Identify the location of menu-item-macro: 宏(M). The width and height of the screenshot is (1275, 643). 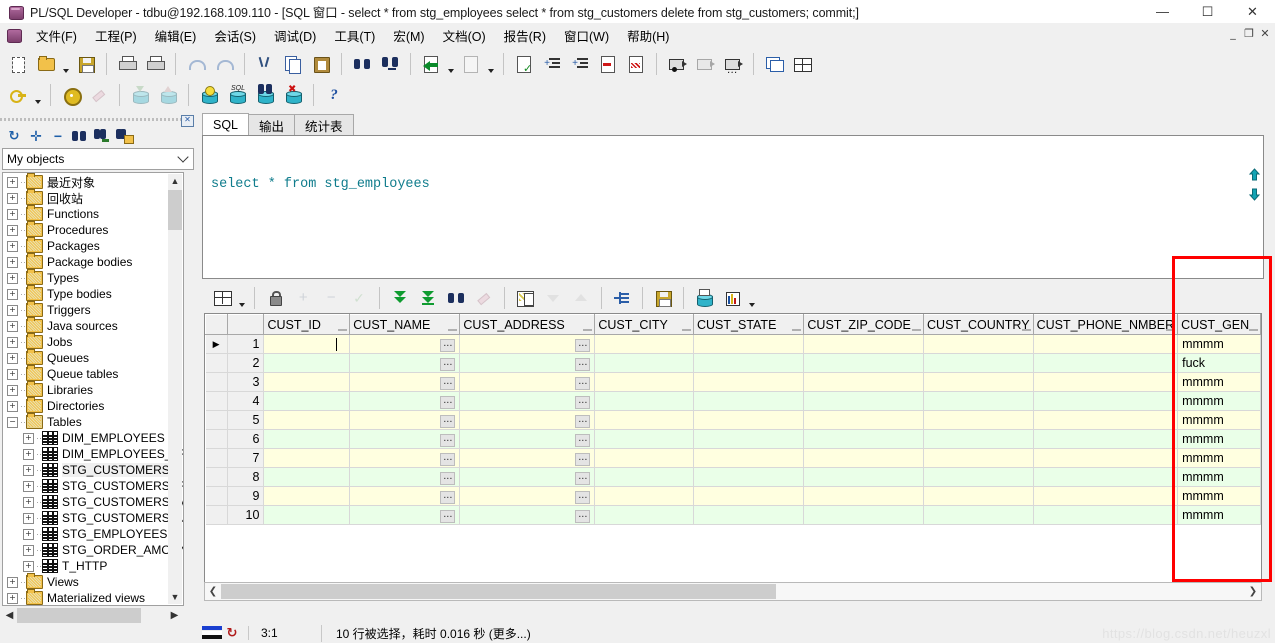
(408, 35).